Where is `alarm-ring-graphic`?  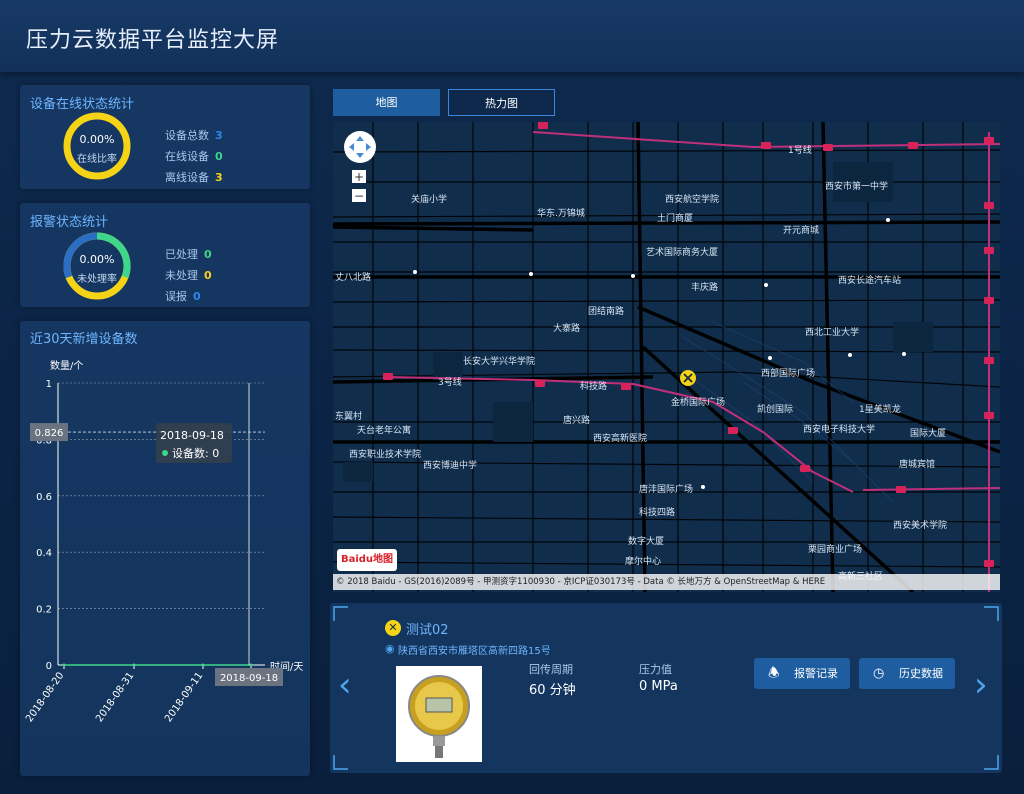
alarm-ring-graphic is located at coordinates (97, 266).